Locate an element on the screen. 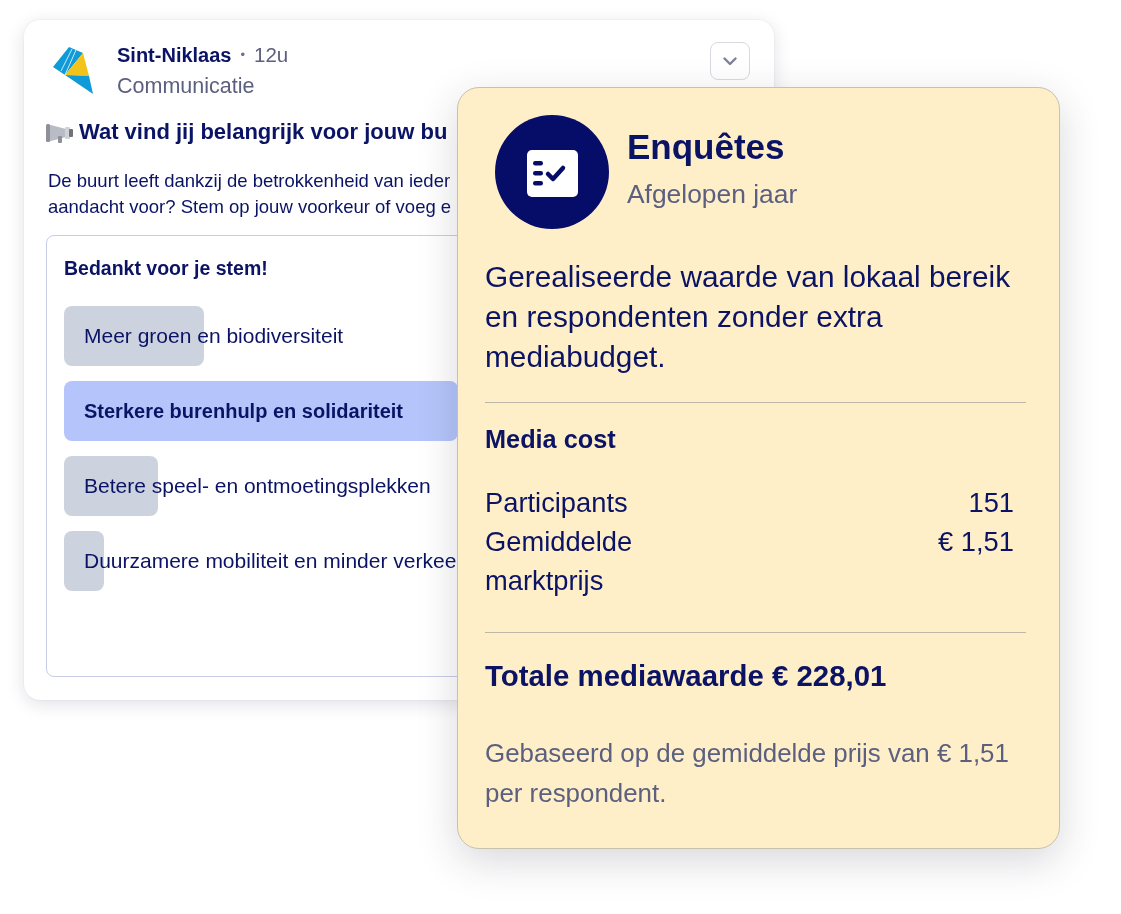  chevron-down-icon is located at coordinates (730, 61).